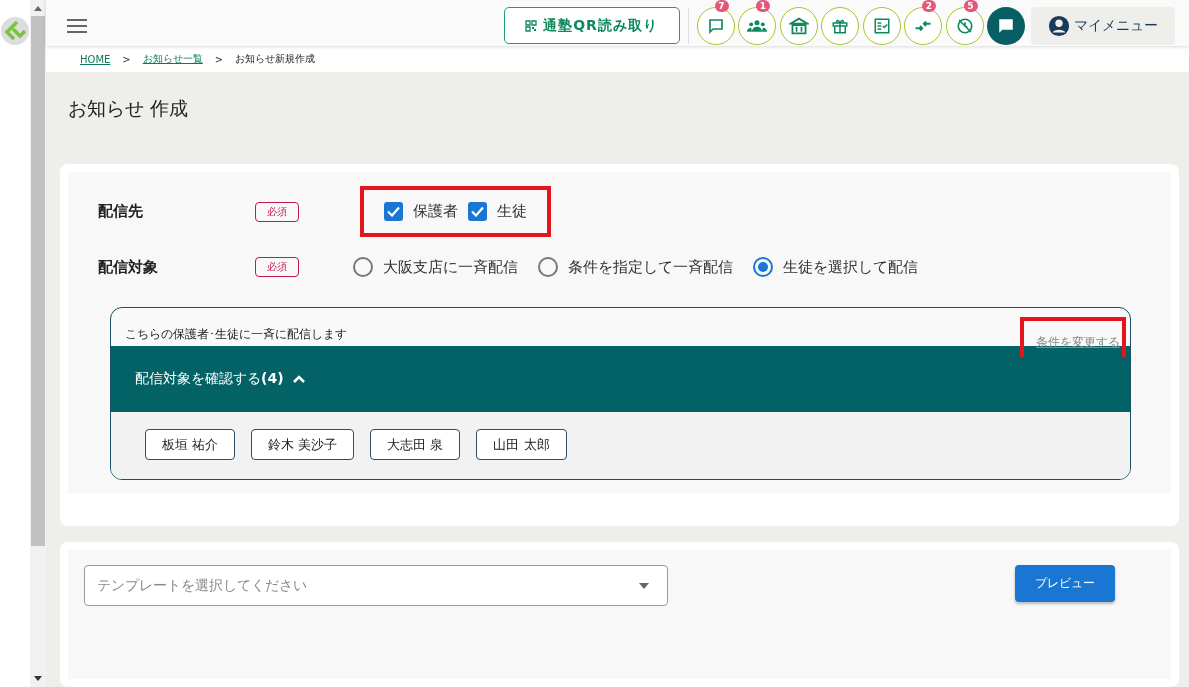 The height and width of the screenshot is (687, 1189). I want to click on count-badge: 5, so click(970, 6).